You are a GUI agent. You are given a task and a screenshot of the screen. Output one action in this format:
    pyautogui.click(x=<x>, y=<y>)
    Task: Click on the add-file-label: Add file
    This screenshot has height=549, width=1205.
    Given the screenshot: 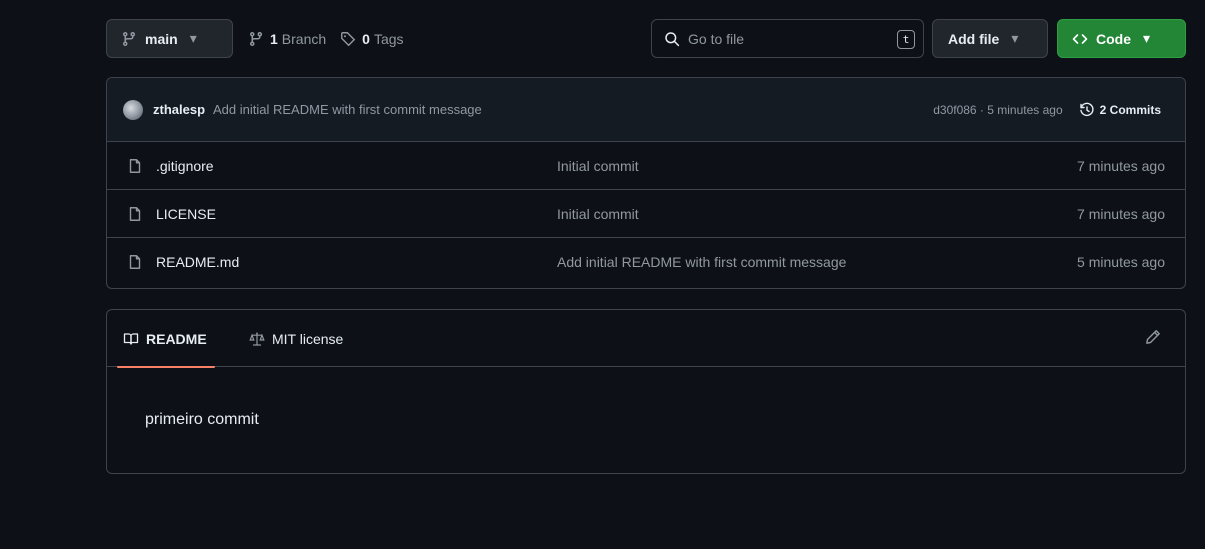 What is the action you would take?
    pyautogui.click(x=974, y=38)
    